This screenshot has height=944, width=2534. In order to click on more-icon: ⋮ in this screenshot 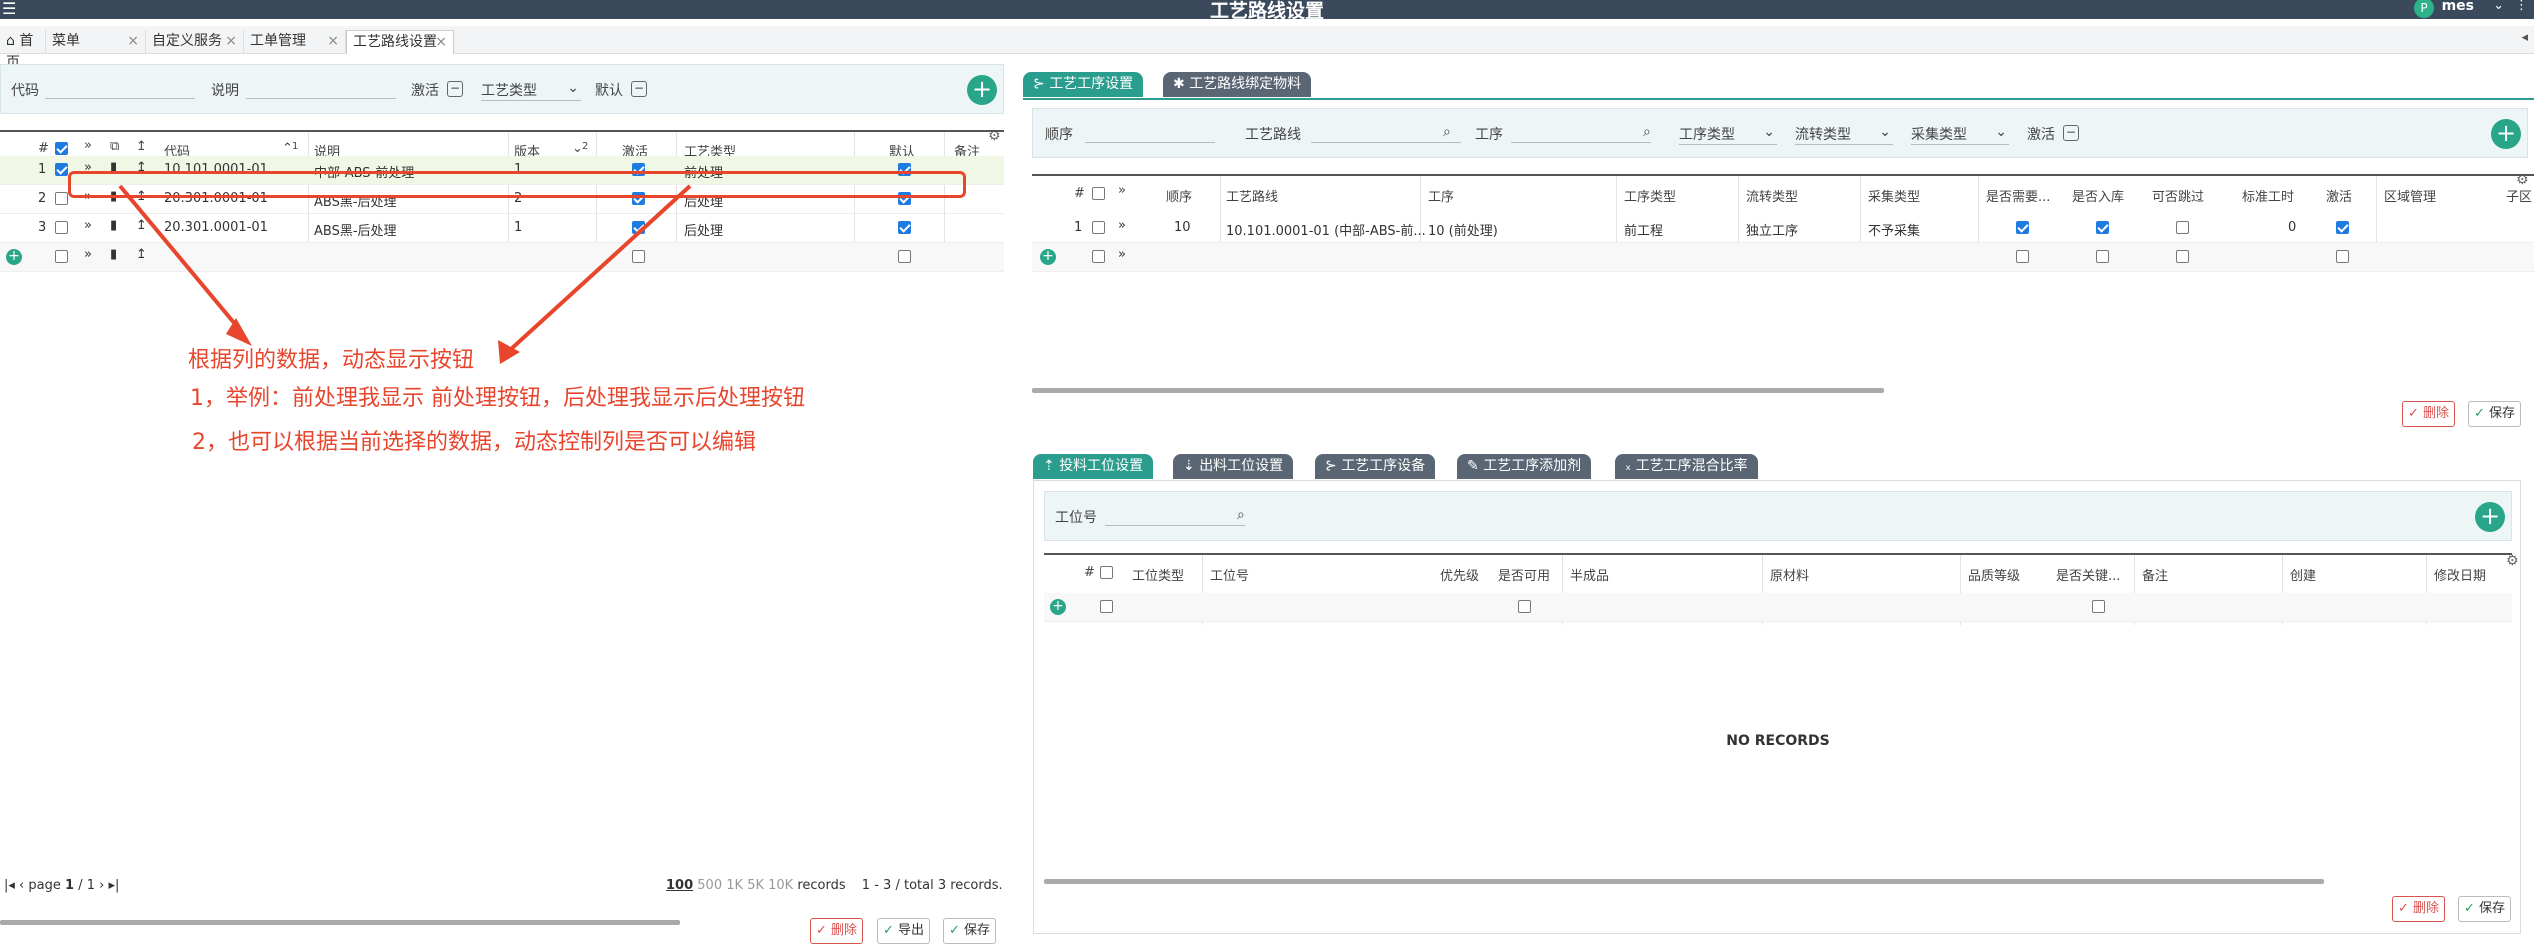, I will do `click(2521, 6)`.